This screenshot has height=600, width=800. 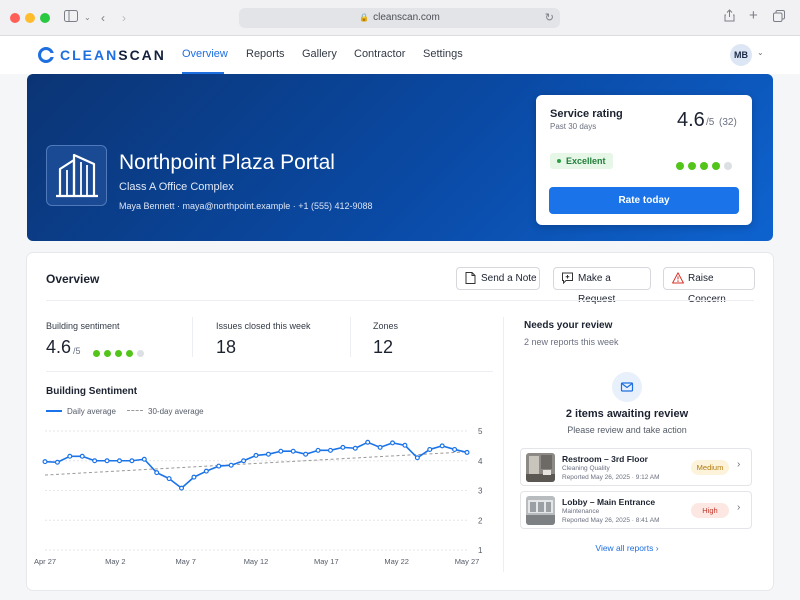 I want to click on review-title: Needs your review, so click(x=568, y=325).